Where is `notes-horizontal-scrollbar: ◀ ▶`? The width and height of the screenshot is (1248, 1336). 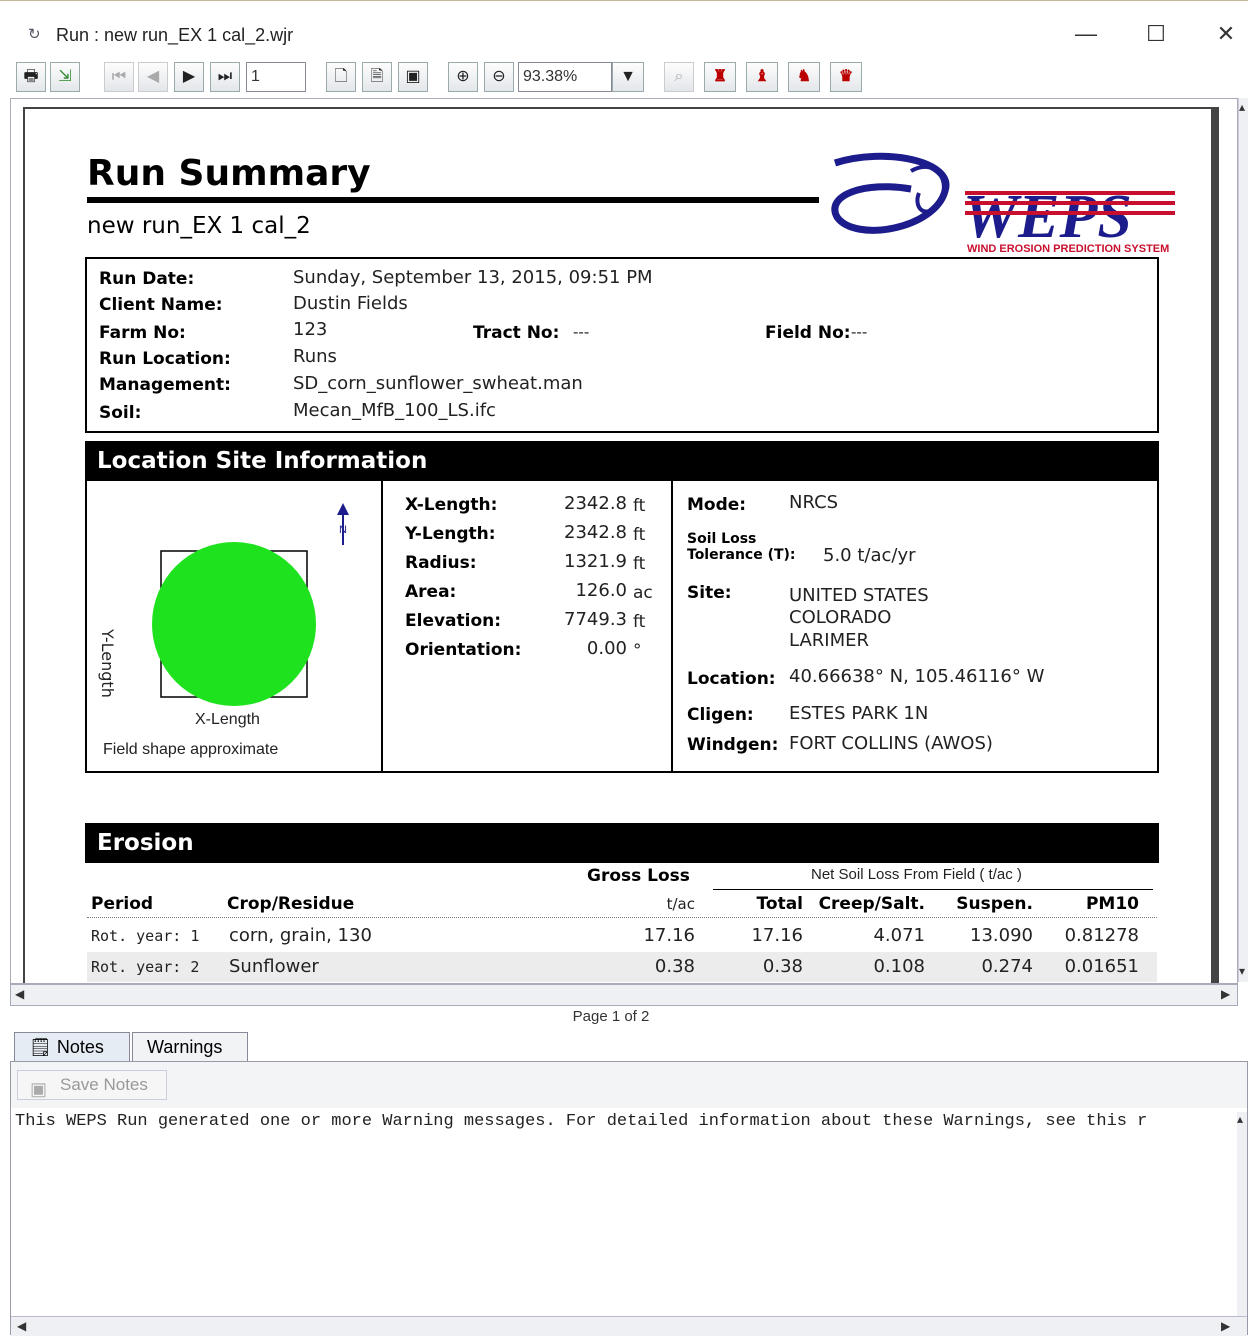
notes-horizontal-scrollbar: ◀ ▶ is located at coordinates (629, 1326).